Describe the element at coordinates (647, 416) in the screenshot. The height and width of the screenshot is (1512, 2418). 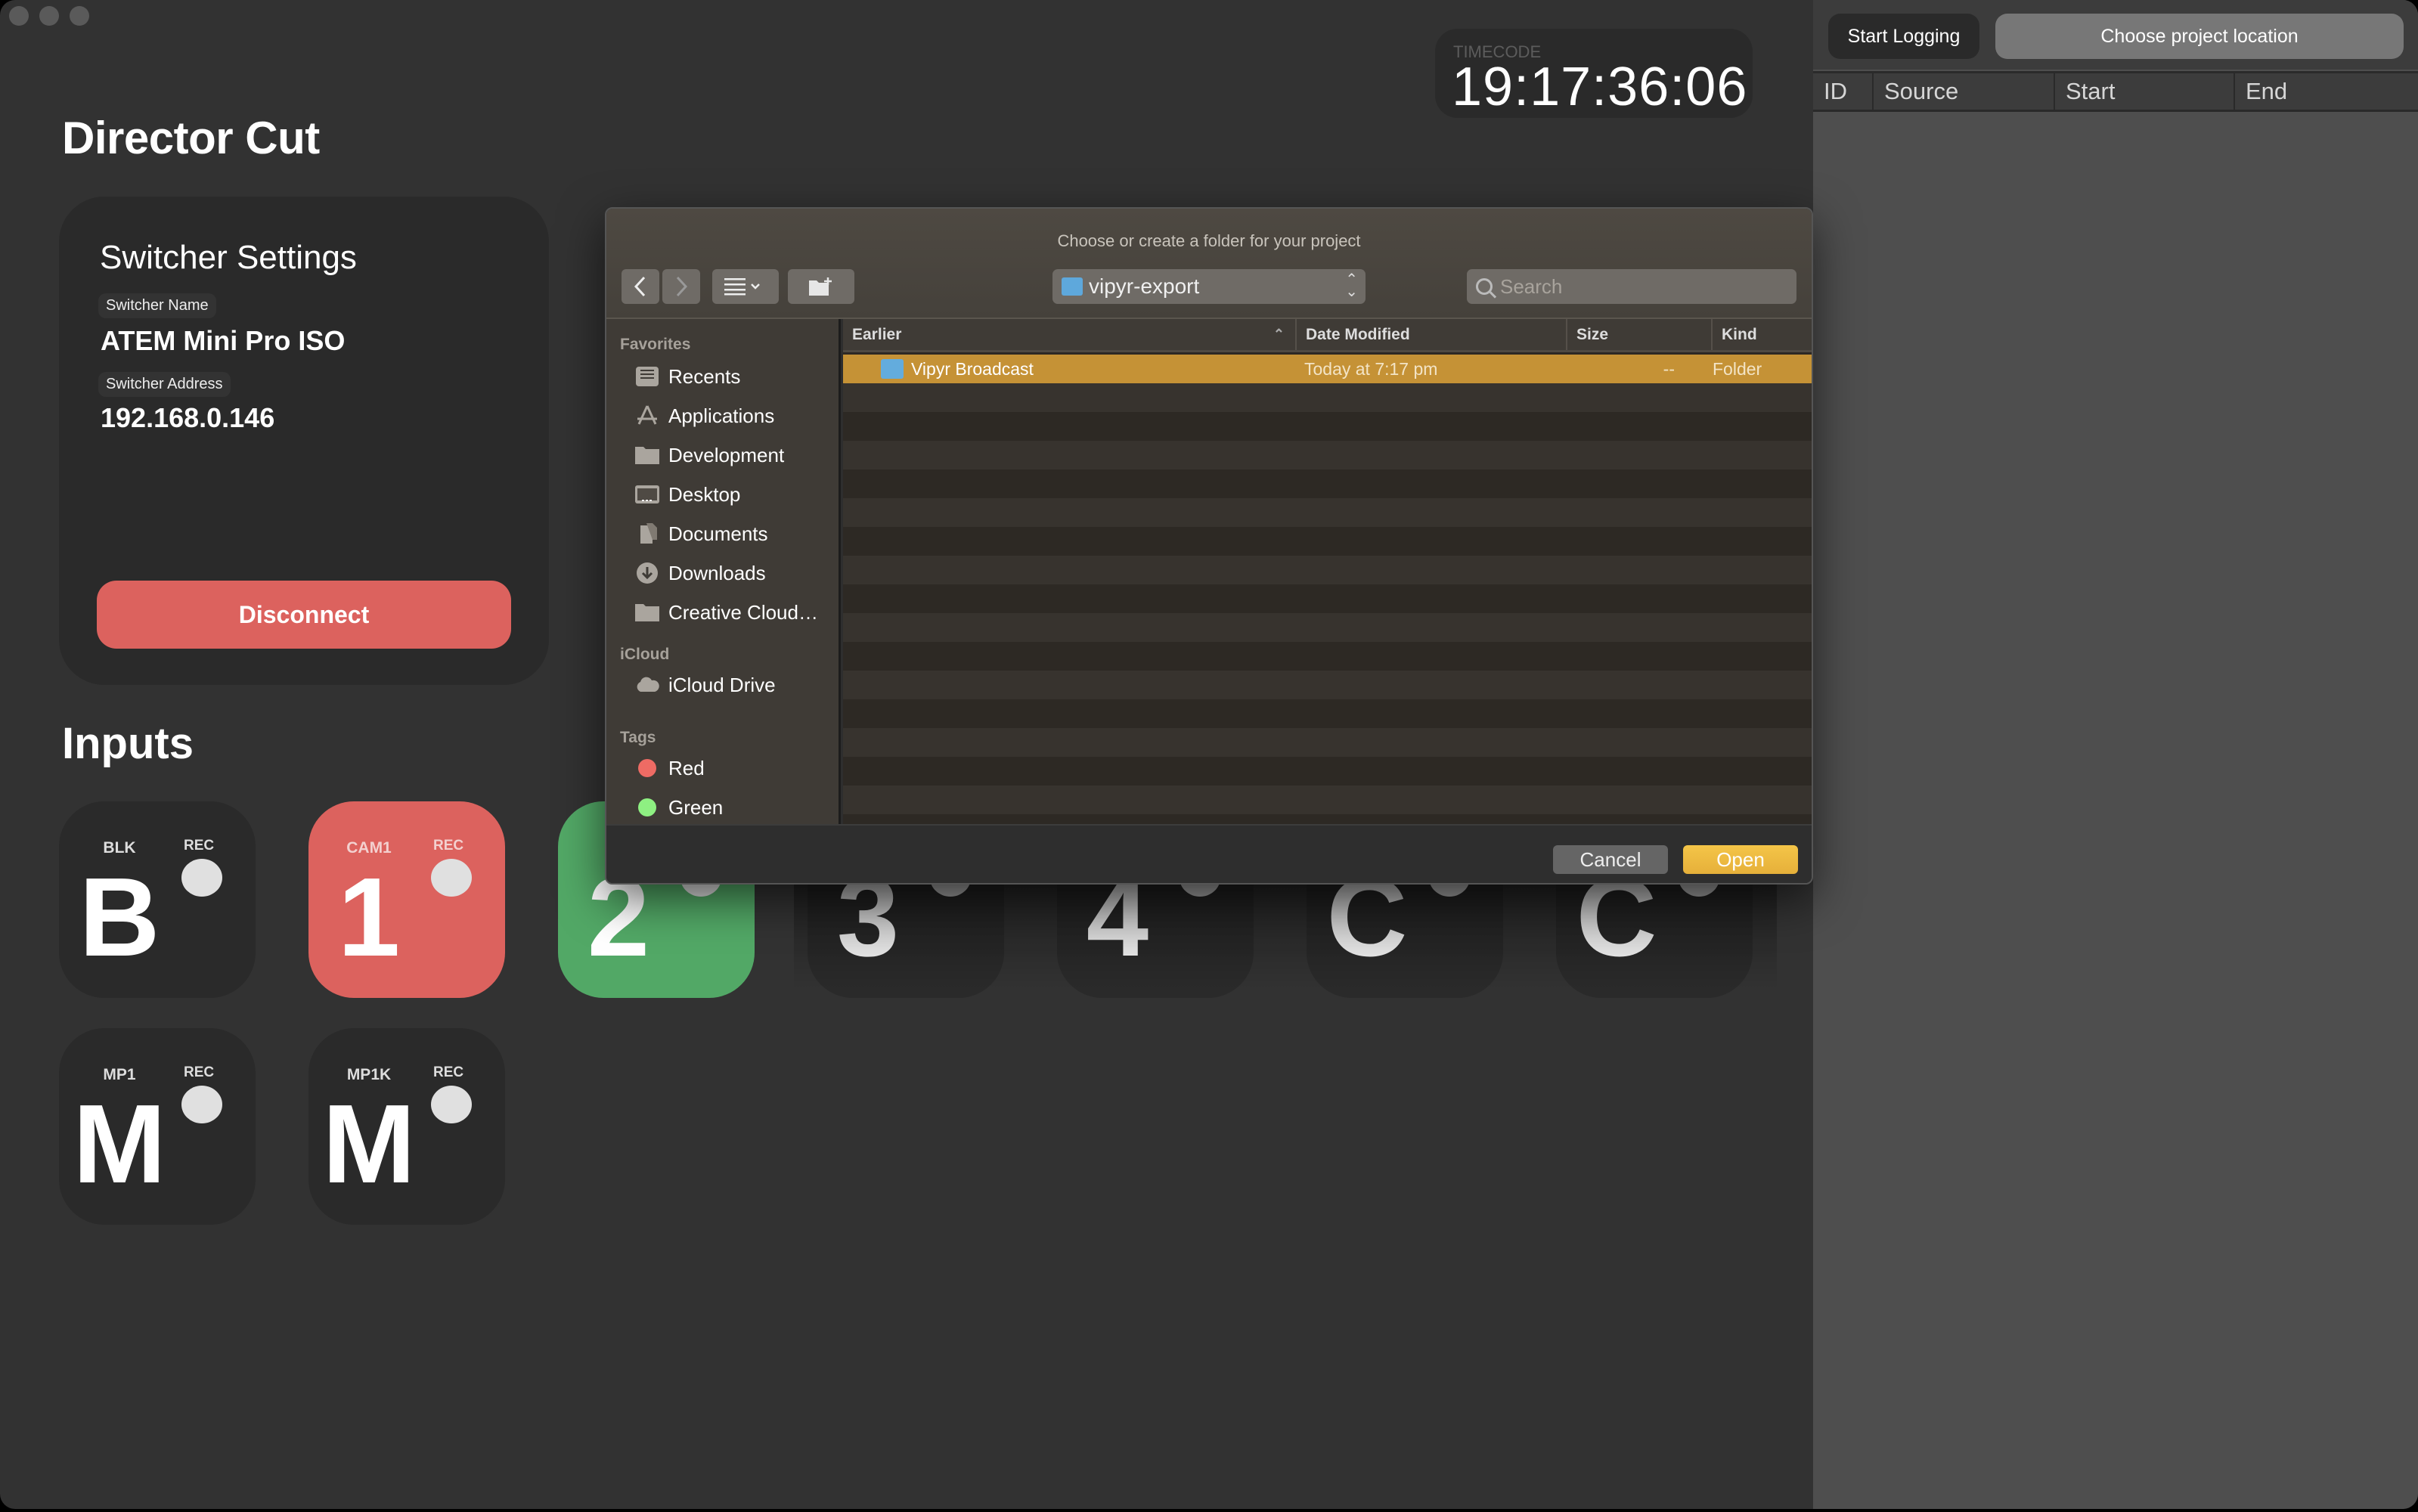
I see `applications-icon` at that location.